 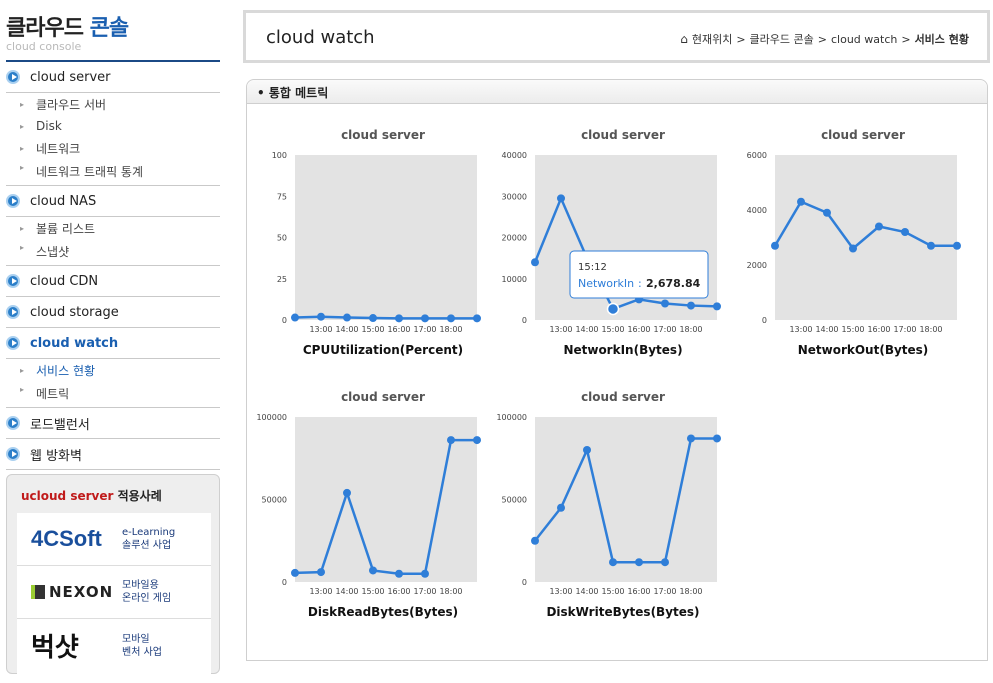 I want to click on logo-main-text: 클라우드, so click(x=48, y=28).